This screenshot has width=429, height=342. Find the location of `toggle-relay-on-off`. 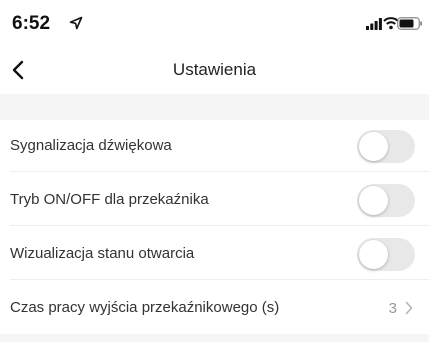

toggle-relay-on-off is located at coordinates (386, 200).